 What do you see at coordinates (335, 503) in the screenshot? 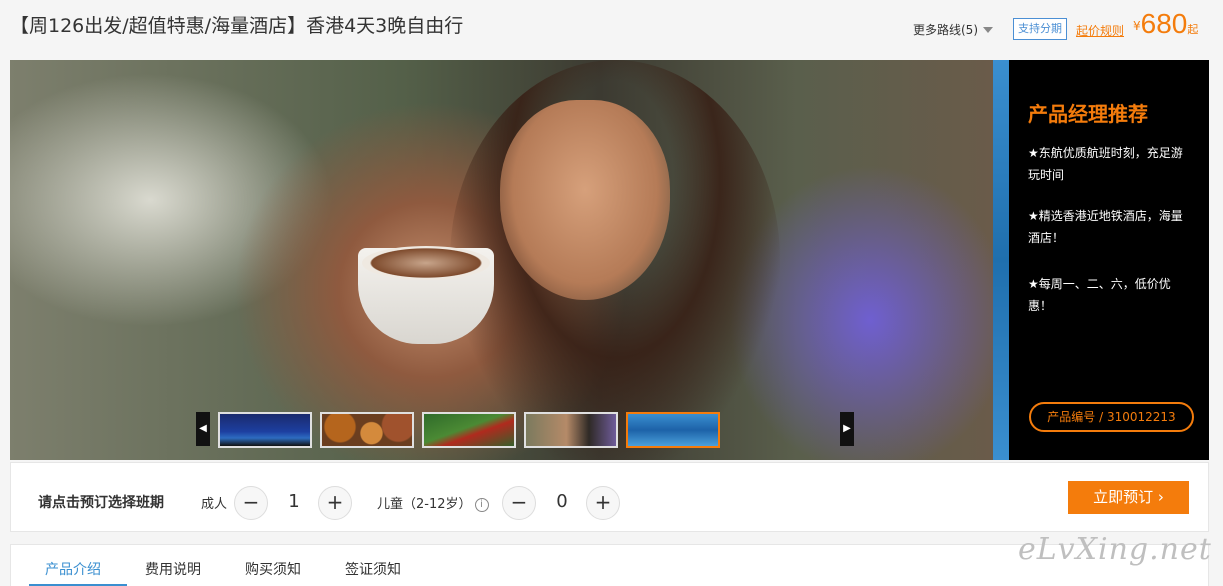
I see `adult-plus-button: +` at bounding box center [335, 503].